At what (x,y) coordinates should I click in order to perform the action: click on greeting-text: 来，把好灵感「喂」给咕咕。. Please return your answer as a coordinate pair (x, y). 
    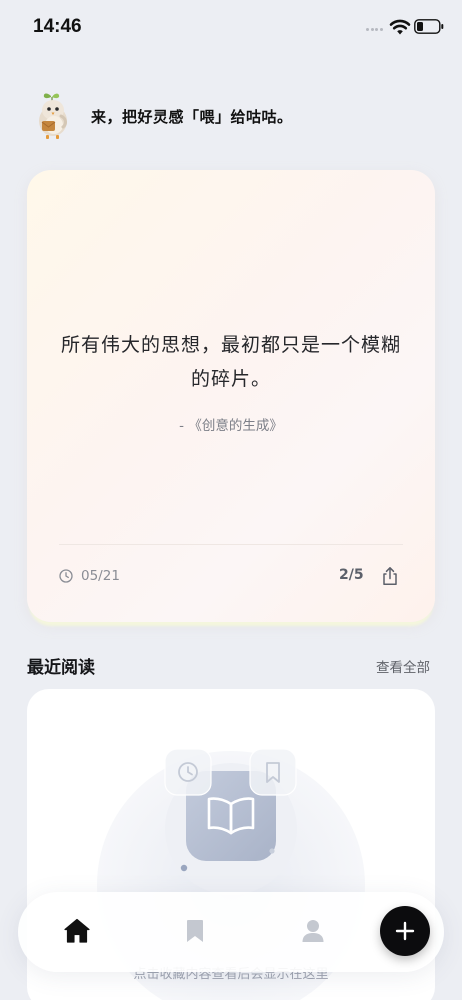
    Looking at the image, I should click on (192, 117).